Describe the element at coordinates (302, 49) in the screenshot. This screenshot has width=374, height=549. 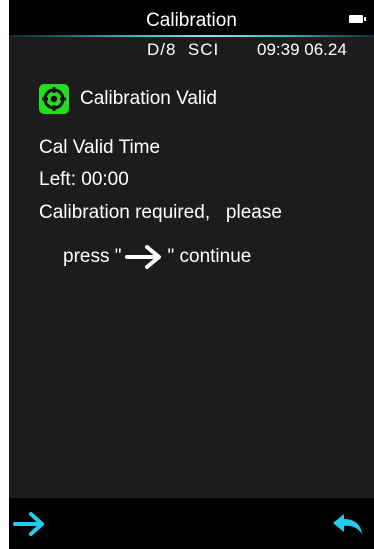
I see `status-datetime: 09:39 06.24` at that location.